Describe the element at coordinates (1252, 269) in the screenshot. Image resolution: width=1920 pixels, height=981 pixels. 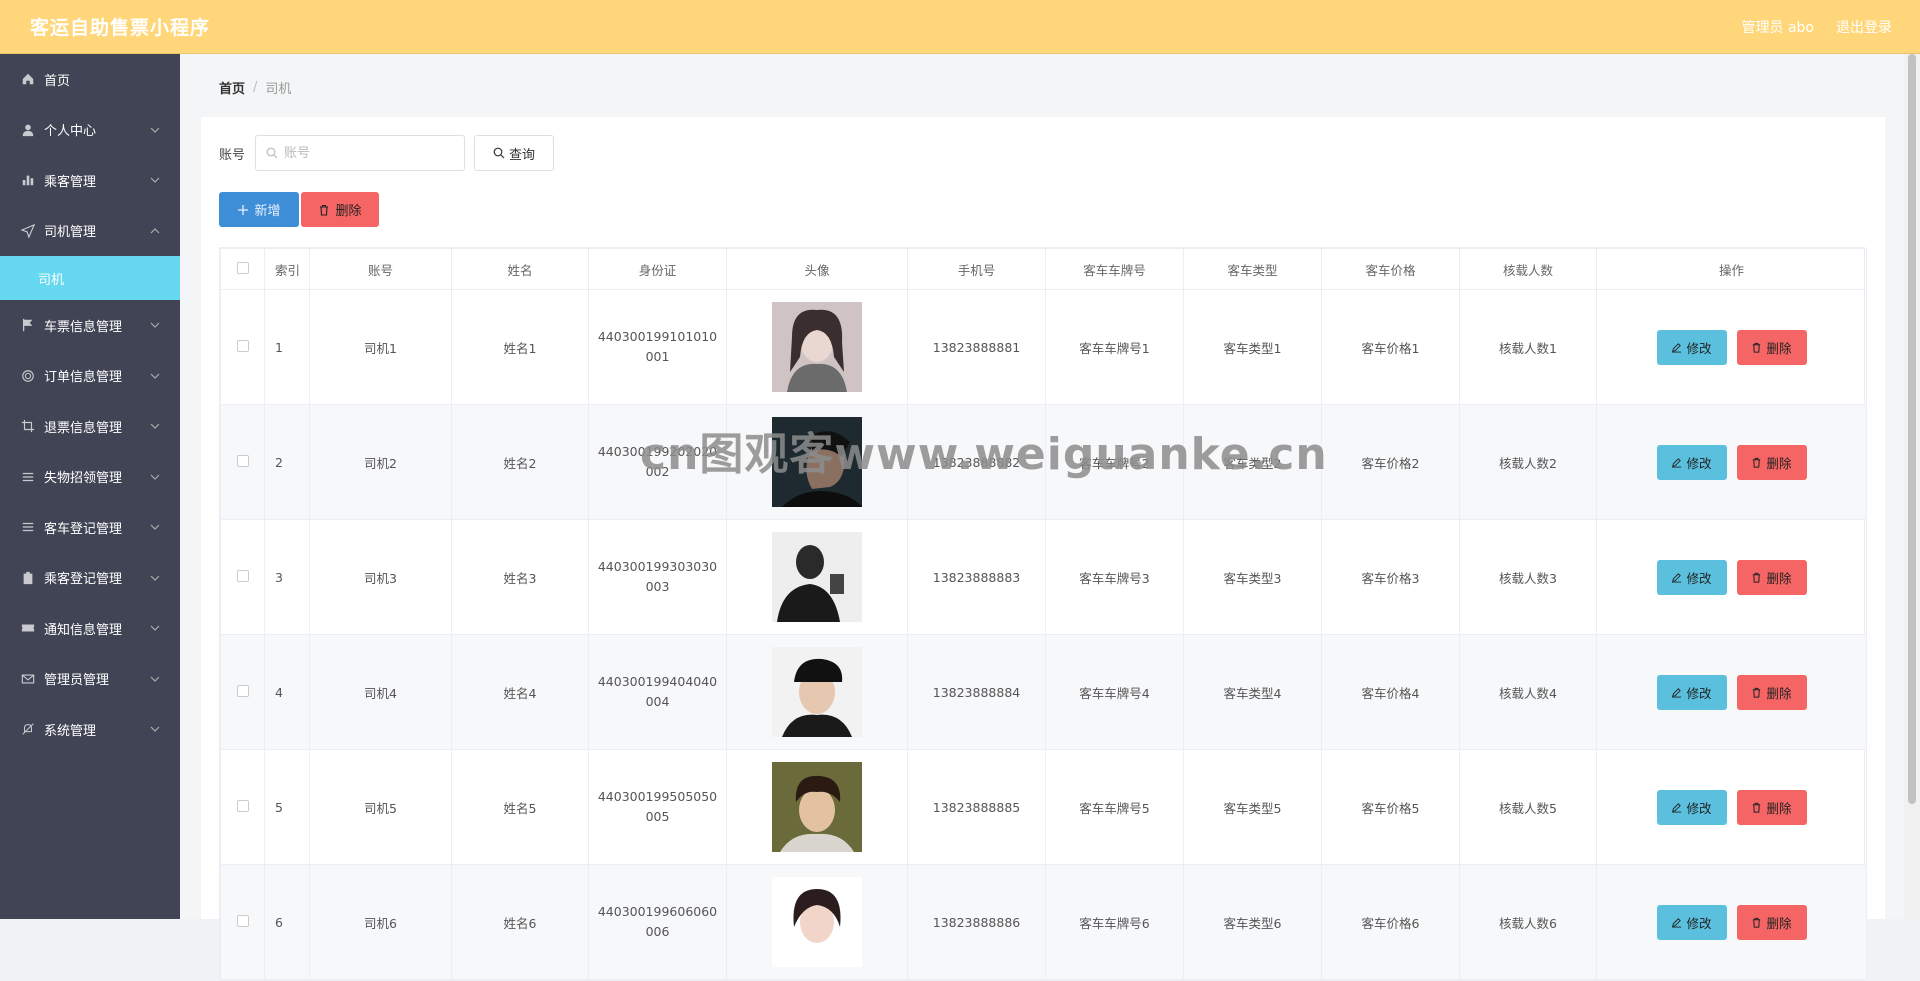
I see `header-bus-type: 客车类型` at that location.